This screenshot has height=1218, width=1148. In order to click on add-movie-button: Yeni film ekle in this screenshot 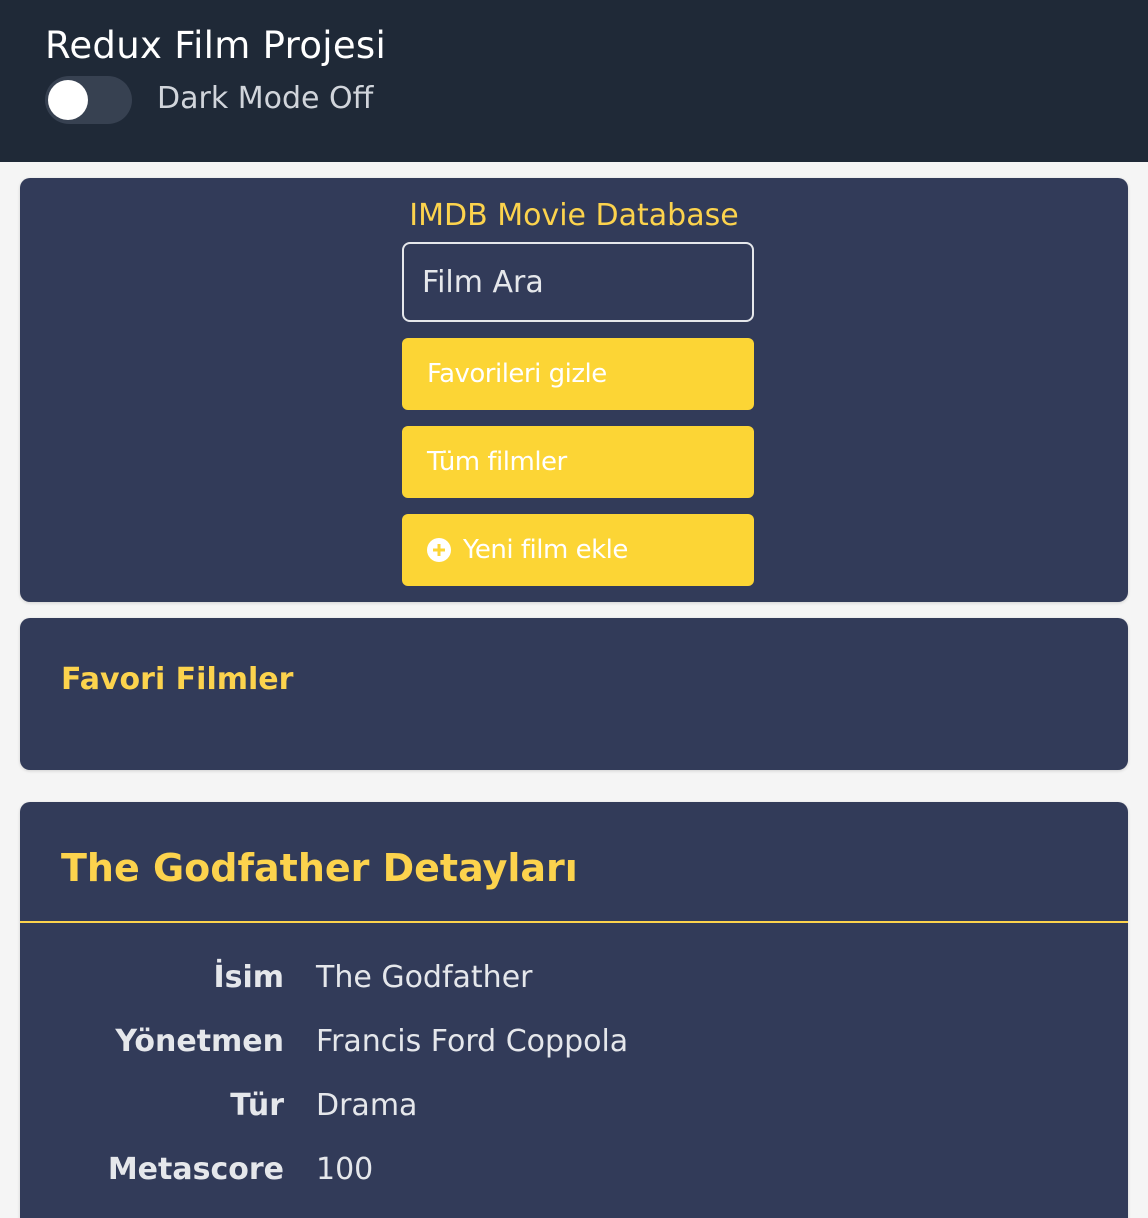, I will do `click(578, 550)`.